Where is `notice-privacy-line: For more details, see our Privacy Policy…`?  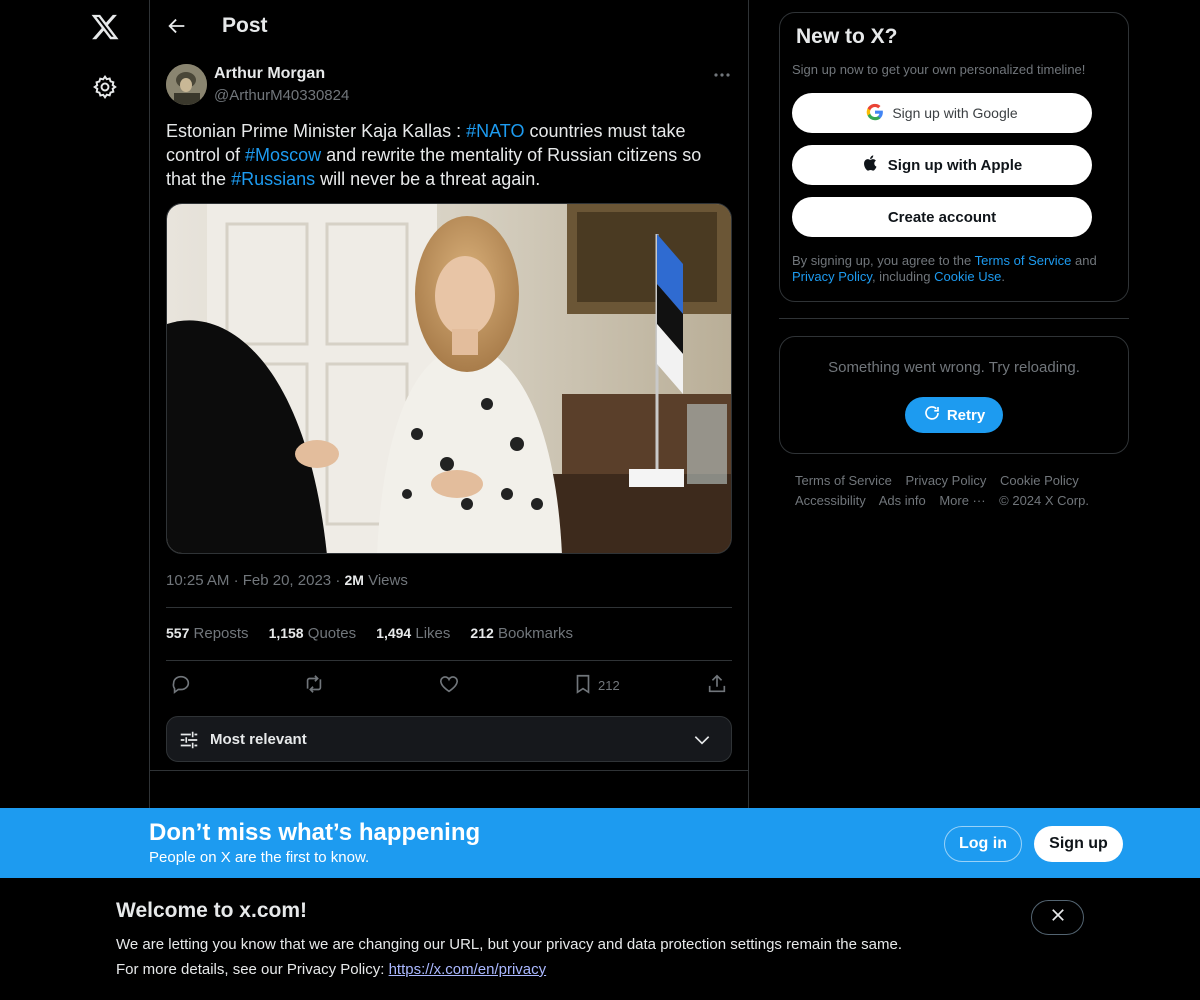
notice-privacy-line: For more details, see our Privacy Policy… is located at coordinates (331, 969).